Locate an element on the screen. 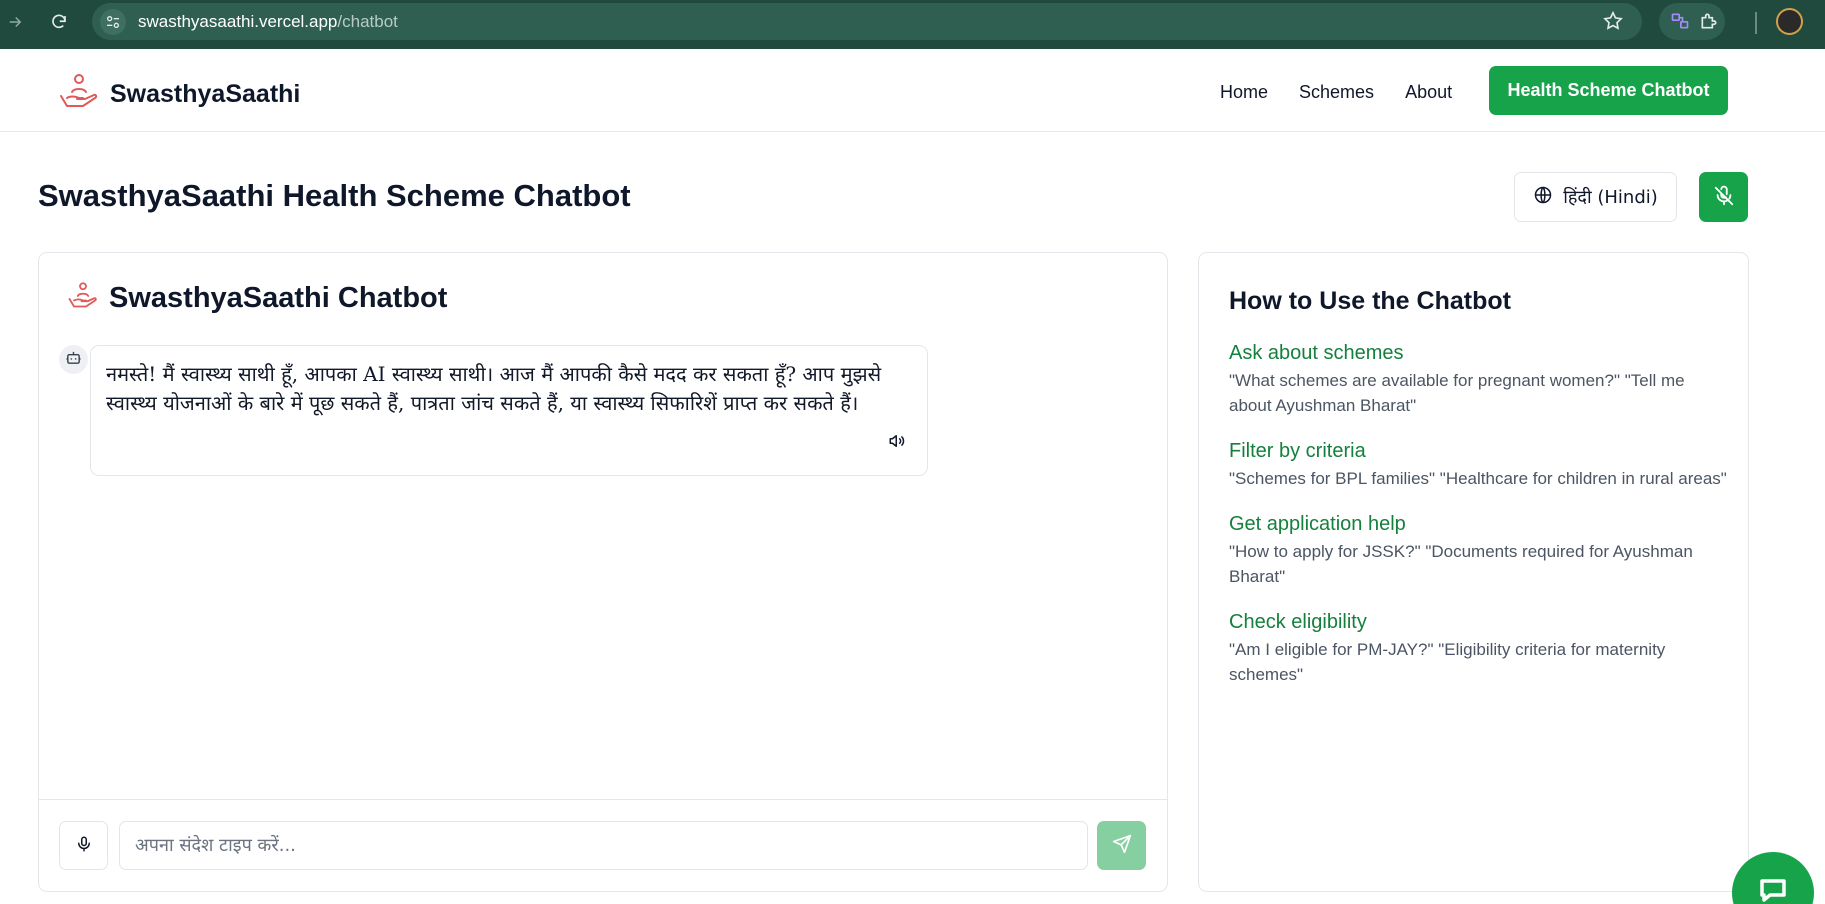 Image resolution: width=1825 pixels, height=904 pixels. profile-avatar is located at coordinates (1789, 21).